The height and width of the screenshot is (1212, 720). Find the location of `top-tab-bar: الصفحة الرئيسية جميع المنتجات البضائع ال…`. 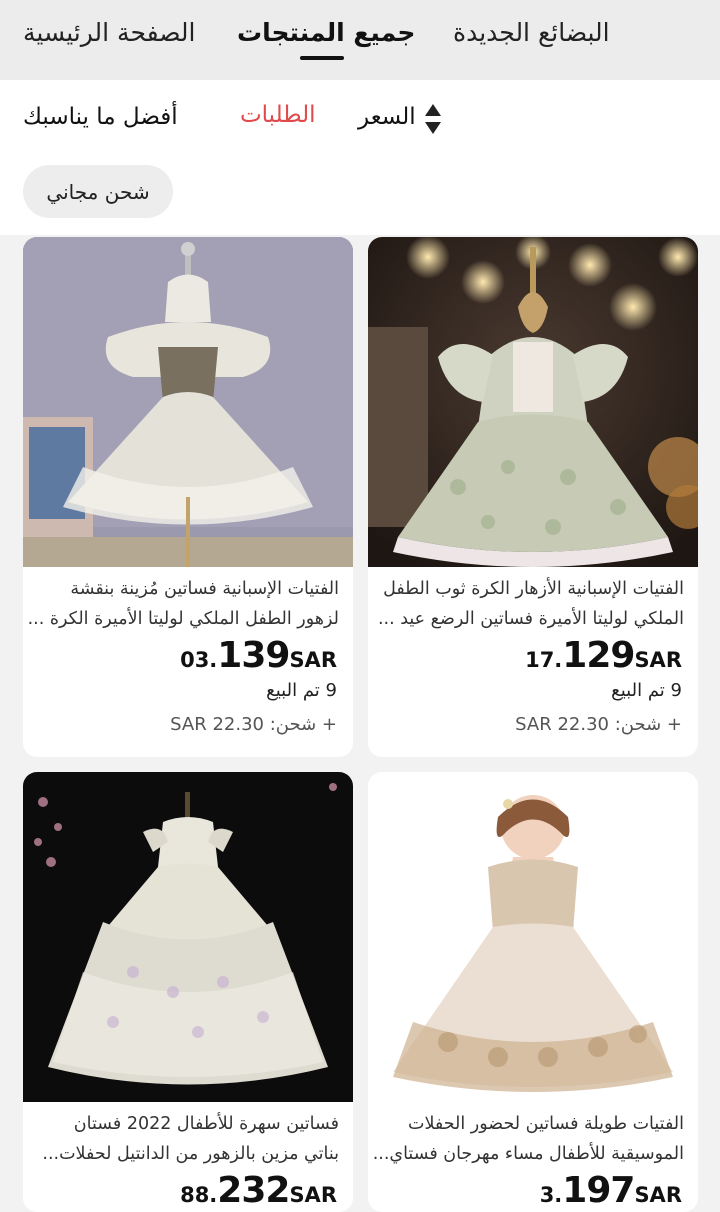

top-tab-bar: الصفحة الرئيسية جميع المنتجات البضائع ال… is located at coordinates (360, 40).